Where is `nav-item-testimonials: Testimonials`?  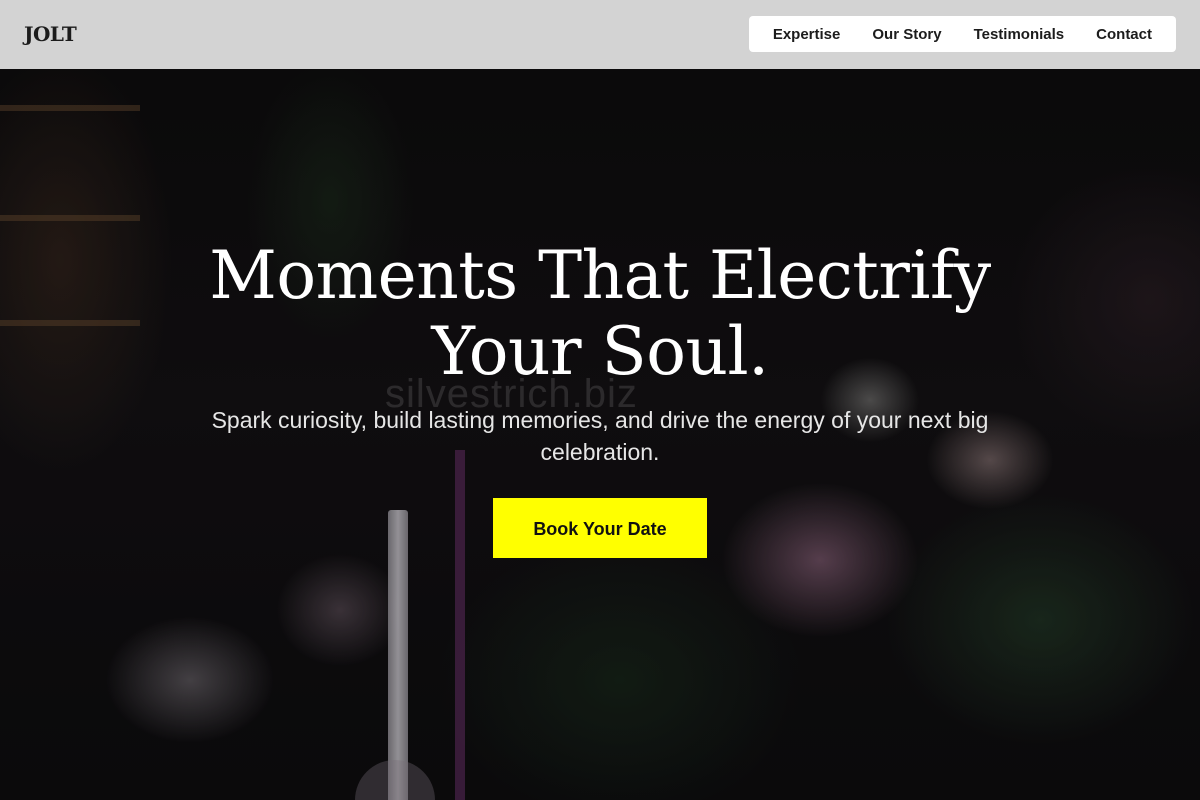
nav-item-testimonials: Testimonials is located at coordinates (1019, 34).